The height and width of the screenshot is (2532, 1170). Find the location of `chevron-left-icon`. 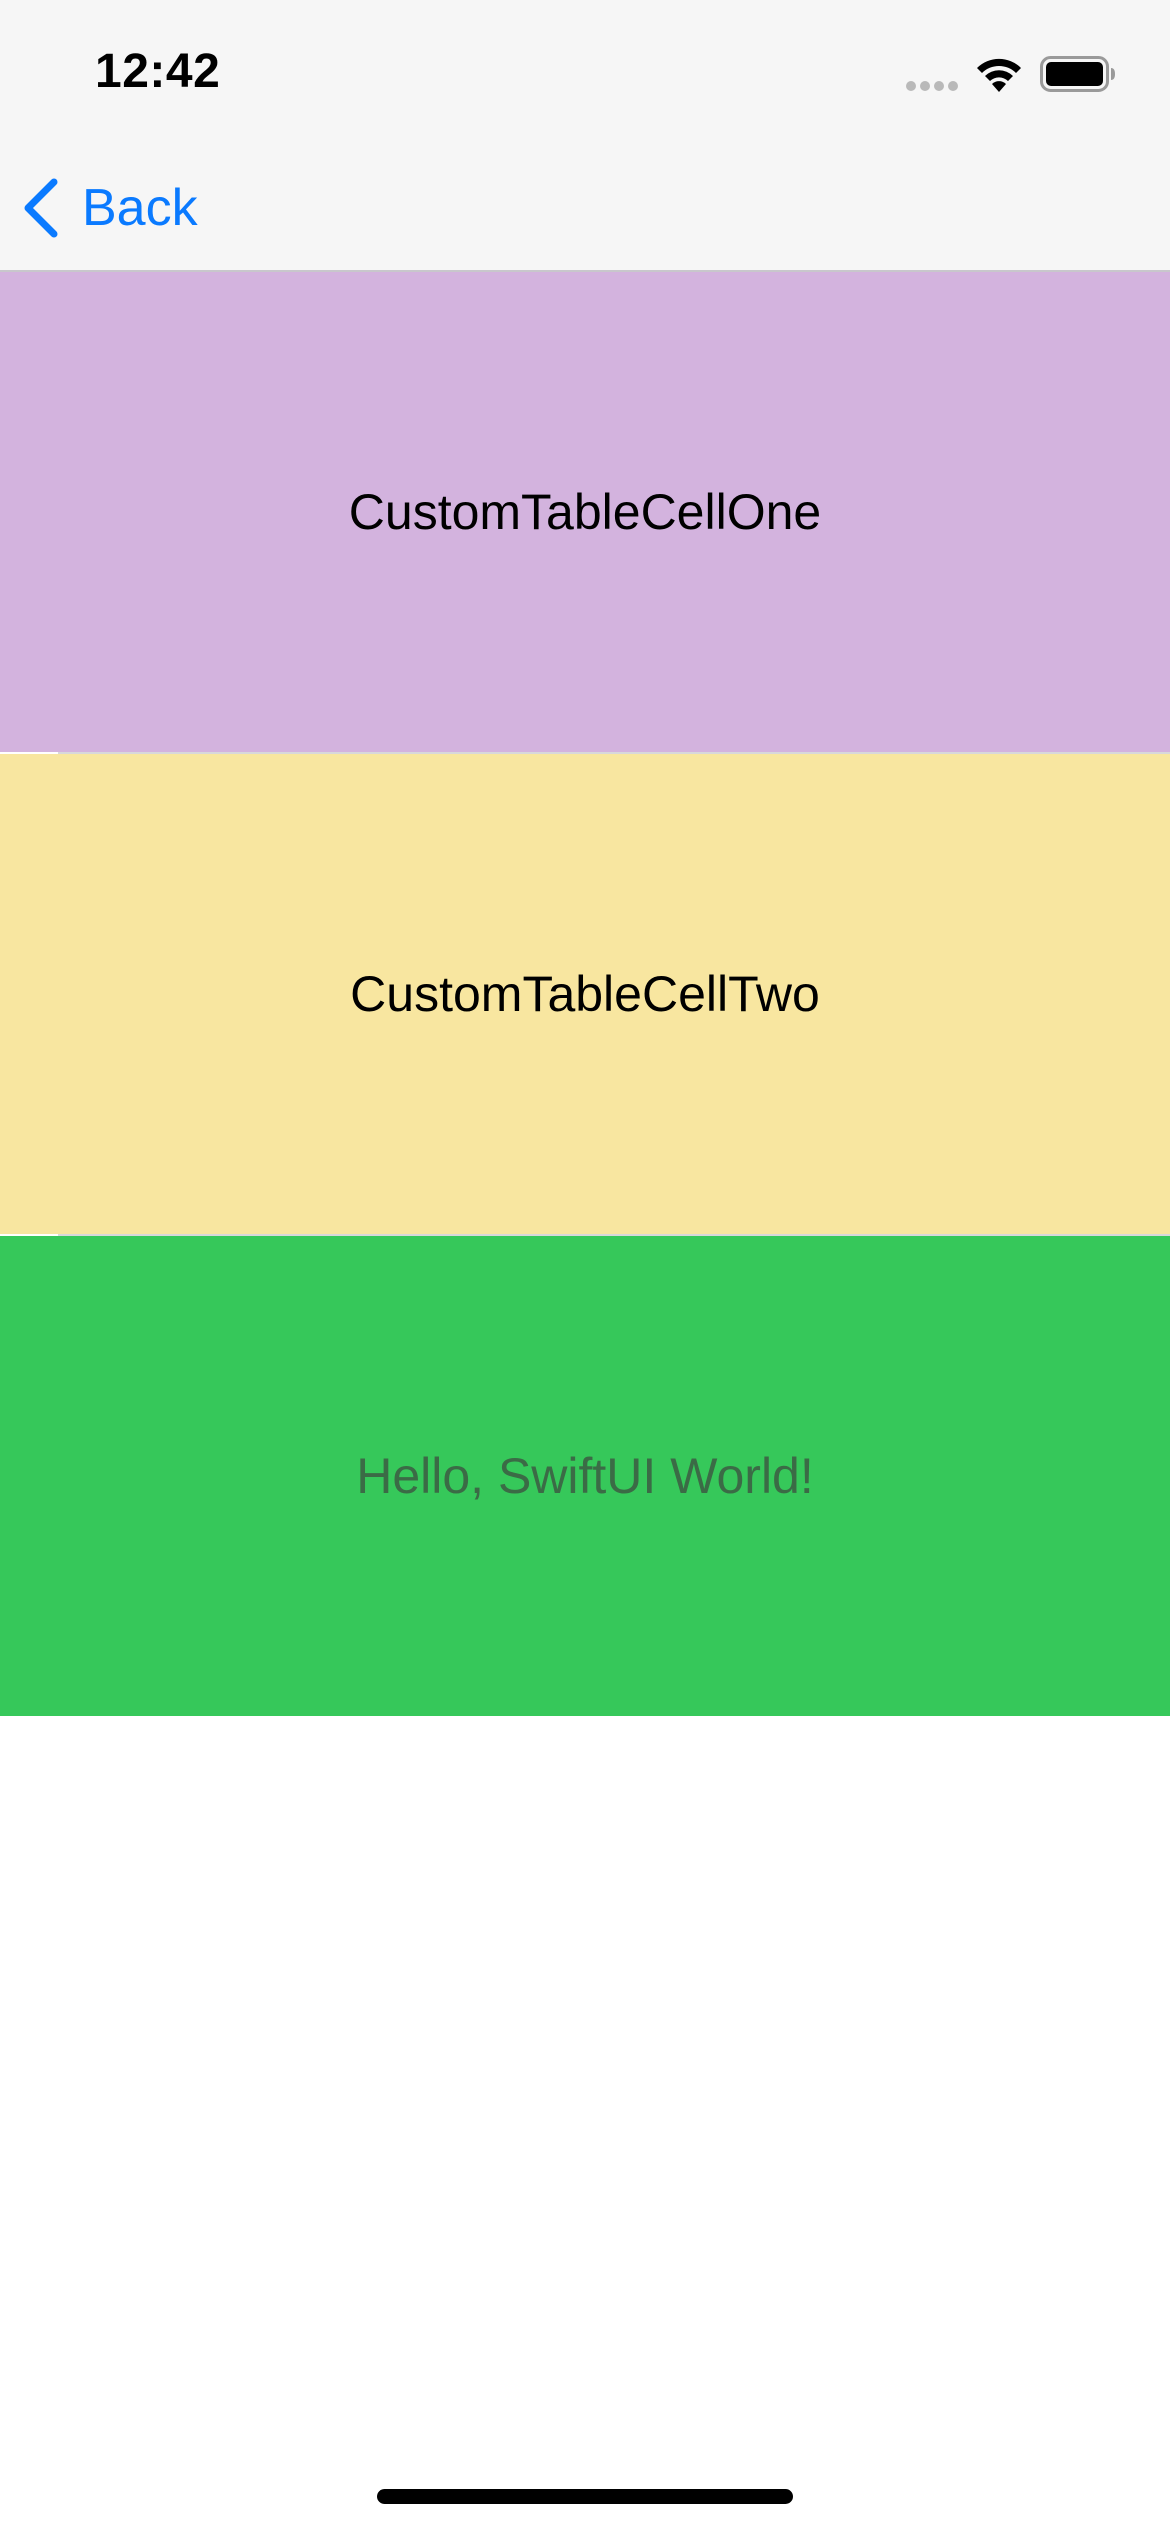

chevron-left-icon is located at coordinates (41, 208).